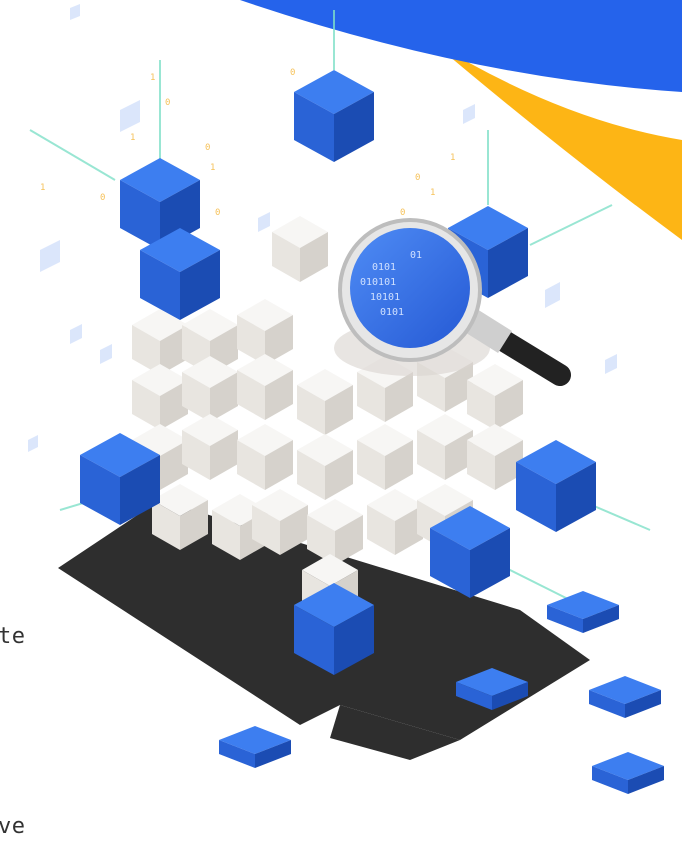 The height and width of the screenshot is (847, 682). I want to click on binary-digits: 1 0 1 0 1 0 1 0 0 1 0 1 1 0, so click(247, 154).